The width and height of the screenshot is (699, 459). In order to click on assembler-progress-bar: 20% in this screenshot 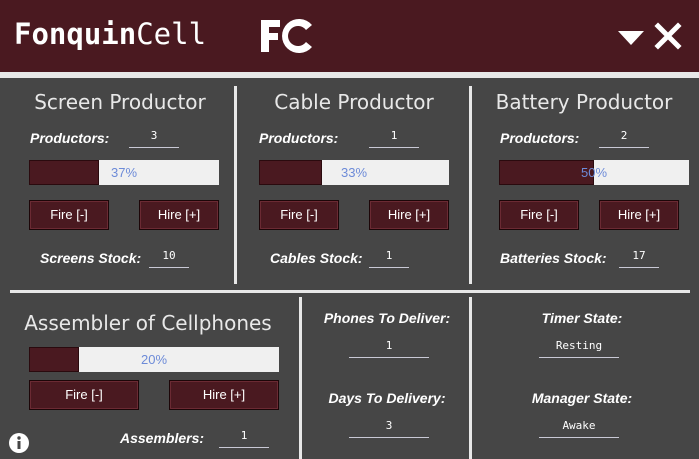, I will do `click(154, 359)`.